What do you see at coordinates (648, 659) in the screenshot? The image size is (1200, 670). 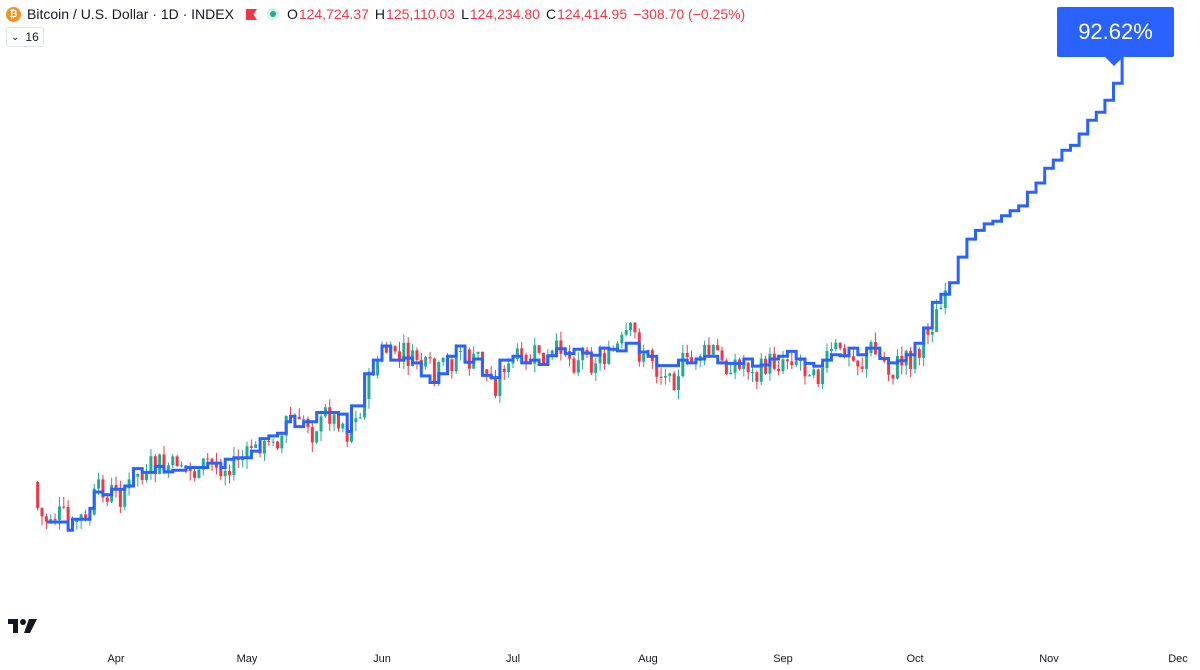 I see `x-tick-aug: Aug` at bounding box center [648, 659].